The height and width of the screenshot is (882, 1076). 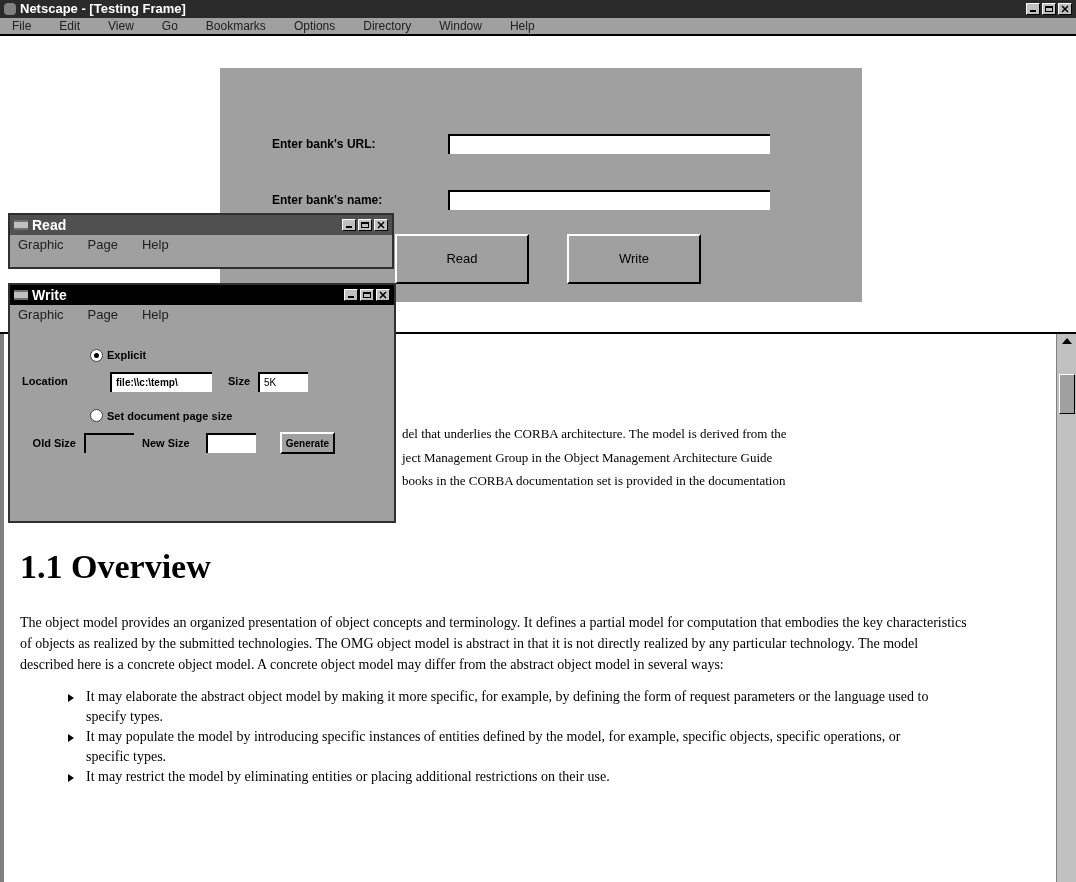 What do you see at coordinates (169, 26) in the screenshot?
I see `menu-item: Go` at bounding box center [169, 26].